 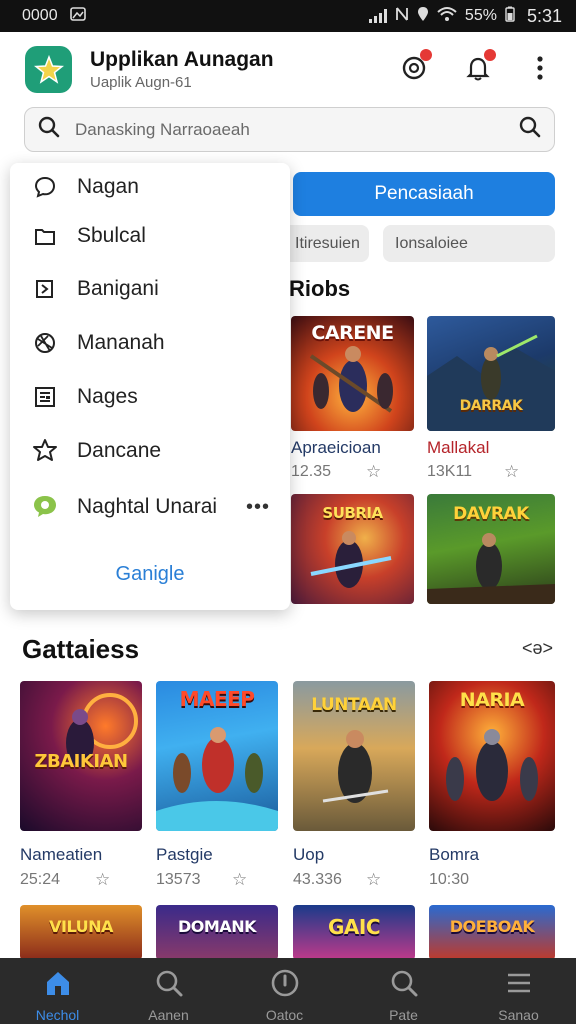 I want to click on nfc-icon, so click(x=402, y=16).